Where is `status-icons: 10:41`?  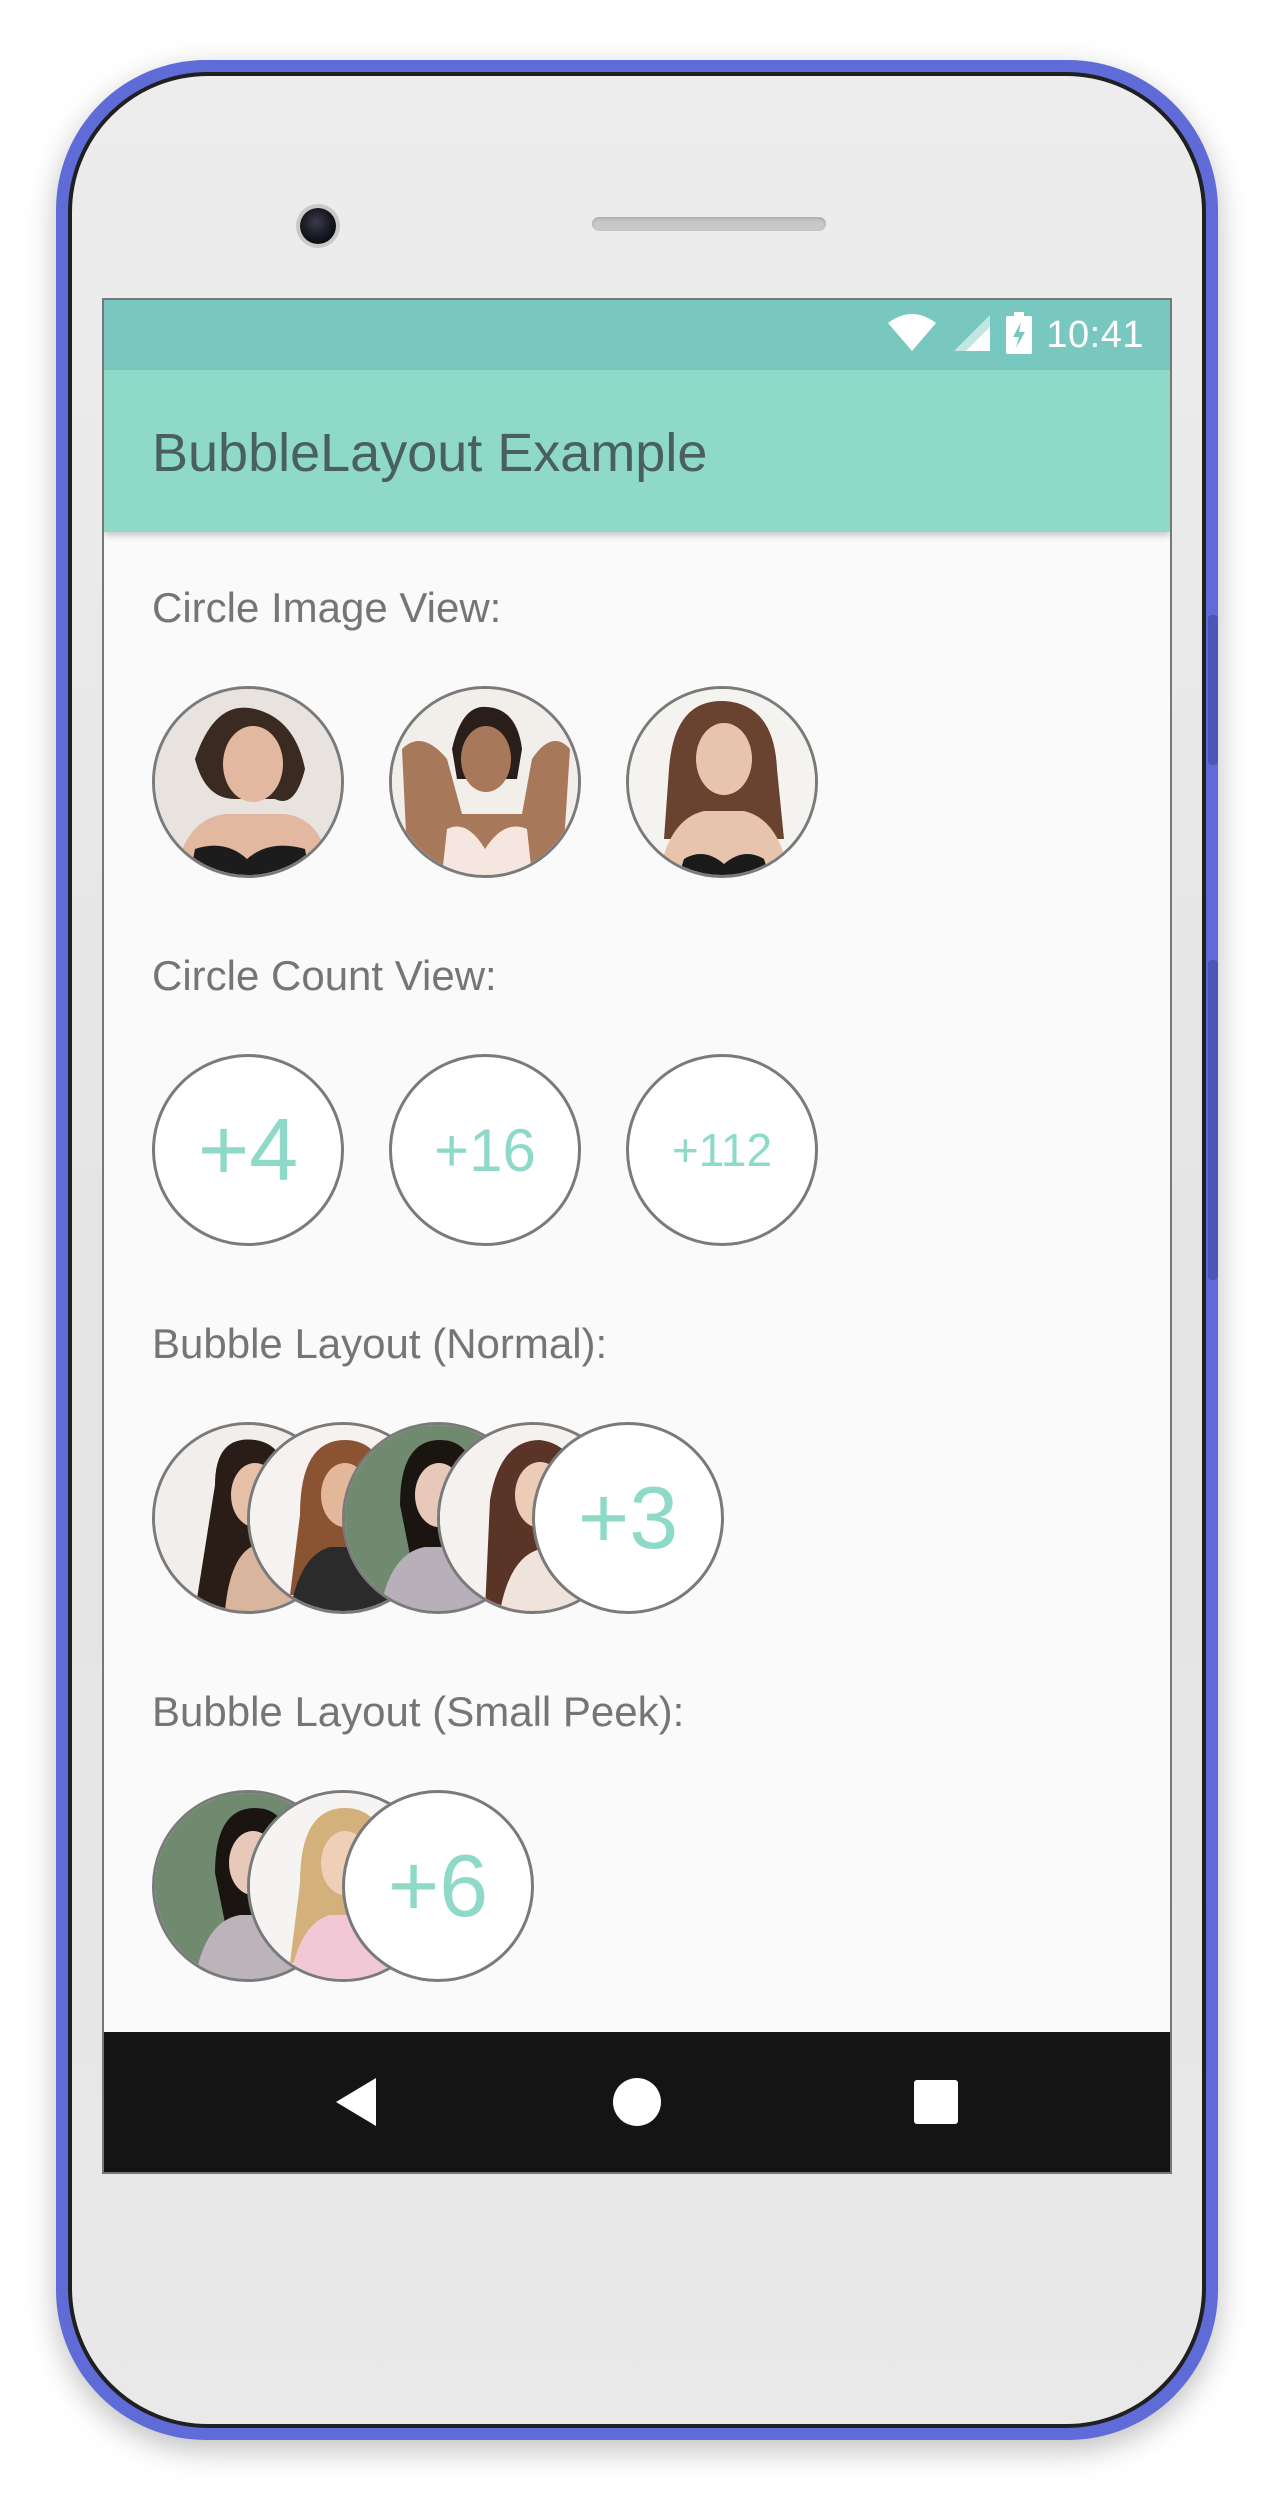 status-icons: 10:41 is located at coordinates (1015, 335).